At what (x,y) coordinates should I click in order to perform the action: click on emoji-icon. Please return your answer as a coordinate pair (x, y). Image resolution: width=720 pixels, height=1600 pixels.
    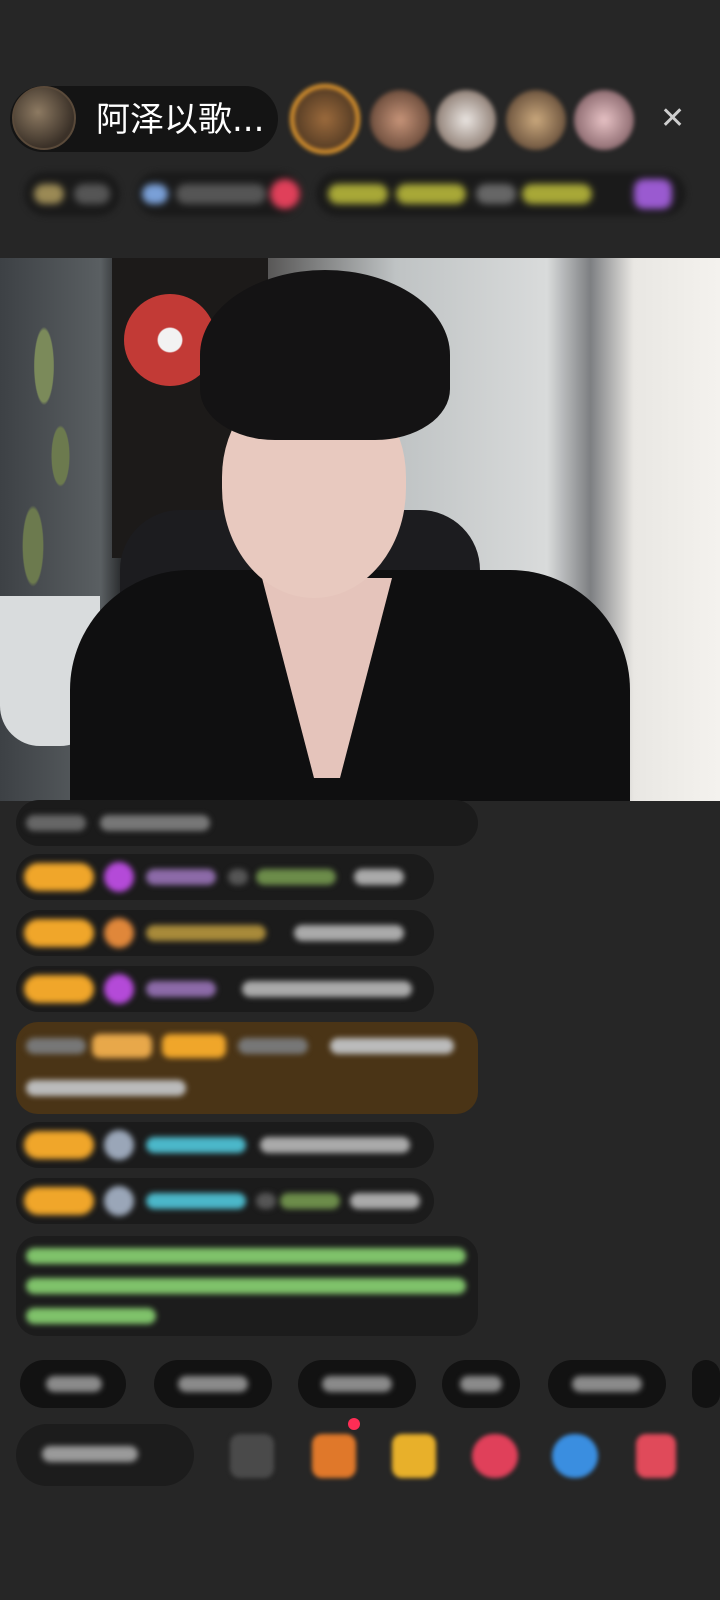
    Looking at the image, I should click on (252, 1456).